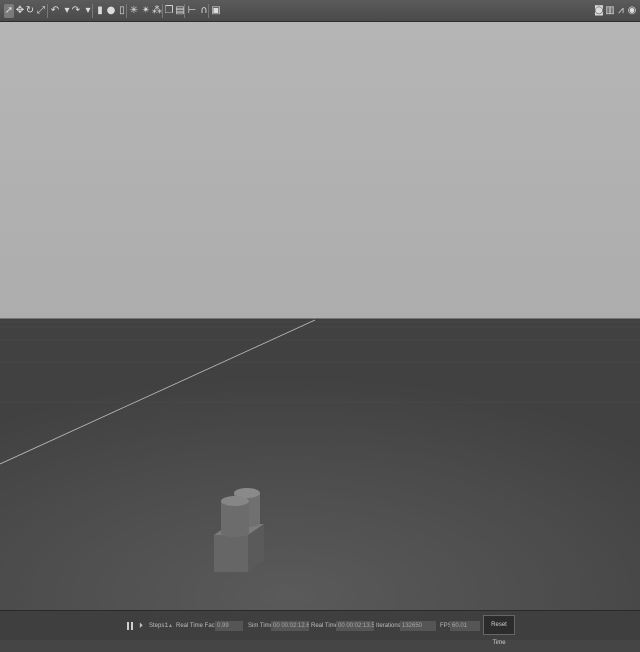 This screenshot has height=652, width=640. Describe the element at coordinates (320, 11) in the screenshot. I see `toolbar: ➚ ✥ ↻ ⤢ ↶ ▾ ↷ ▾ ▮ ● ▯ ✳ ✴ ⁂ ❐ ▤ ⊢ ∩ ▣ ◙ ▥ ⩘ ◉` at that location.